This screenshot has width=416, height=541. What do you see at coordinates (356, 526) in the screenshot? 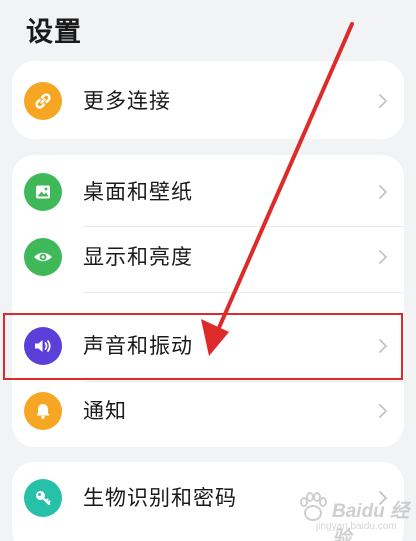
I see `watermark-url: jingyan.baidu.com` at bounding box center [356, 526].